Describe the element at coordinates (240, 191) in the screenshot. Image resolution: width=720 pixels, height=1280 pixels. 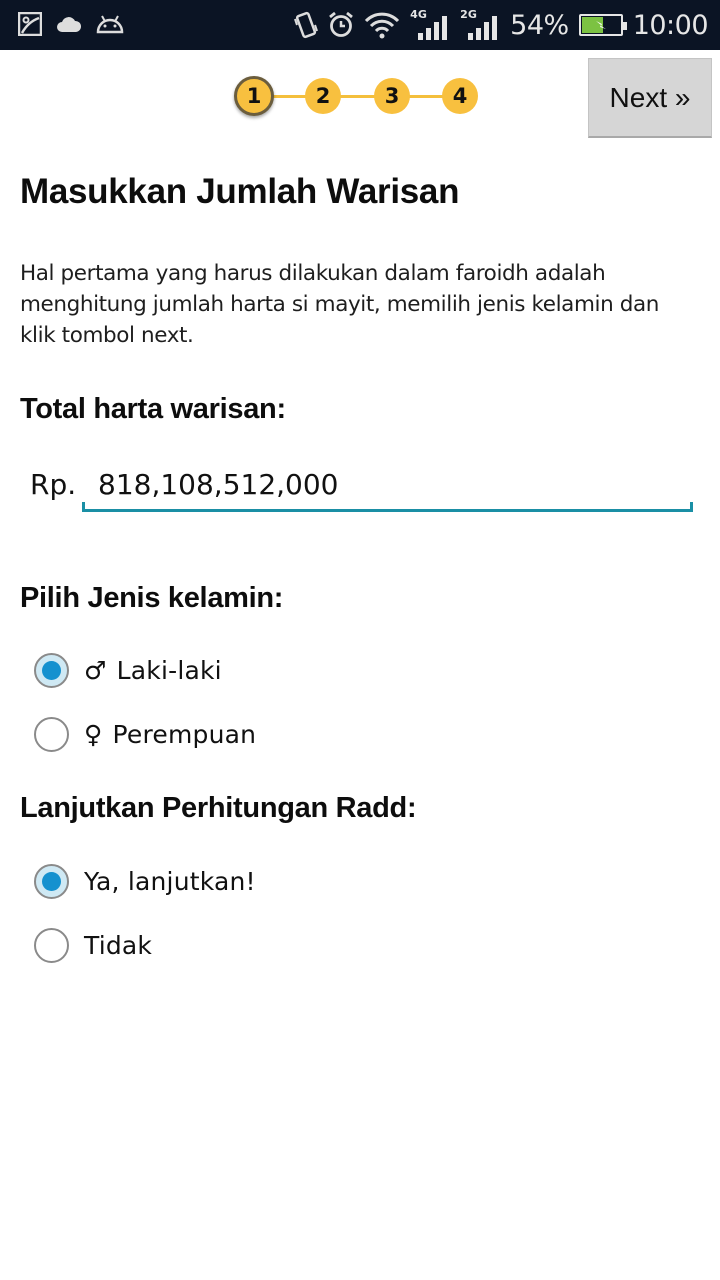
I see `page-title: Masukkan Jumlah Warisan` at that location.